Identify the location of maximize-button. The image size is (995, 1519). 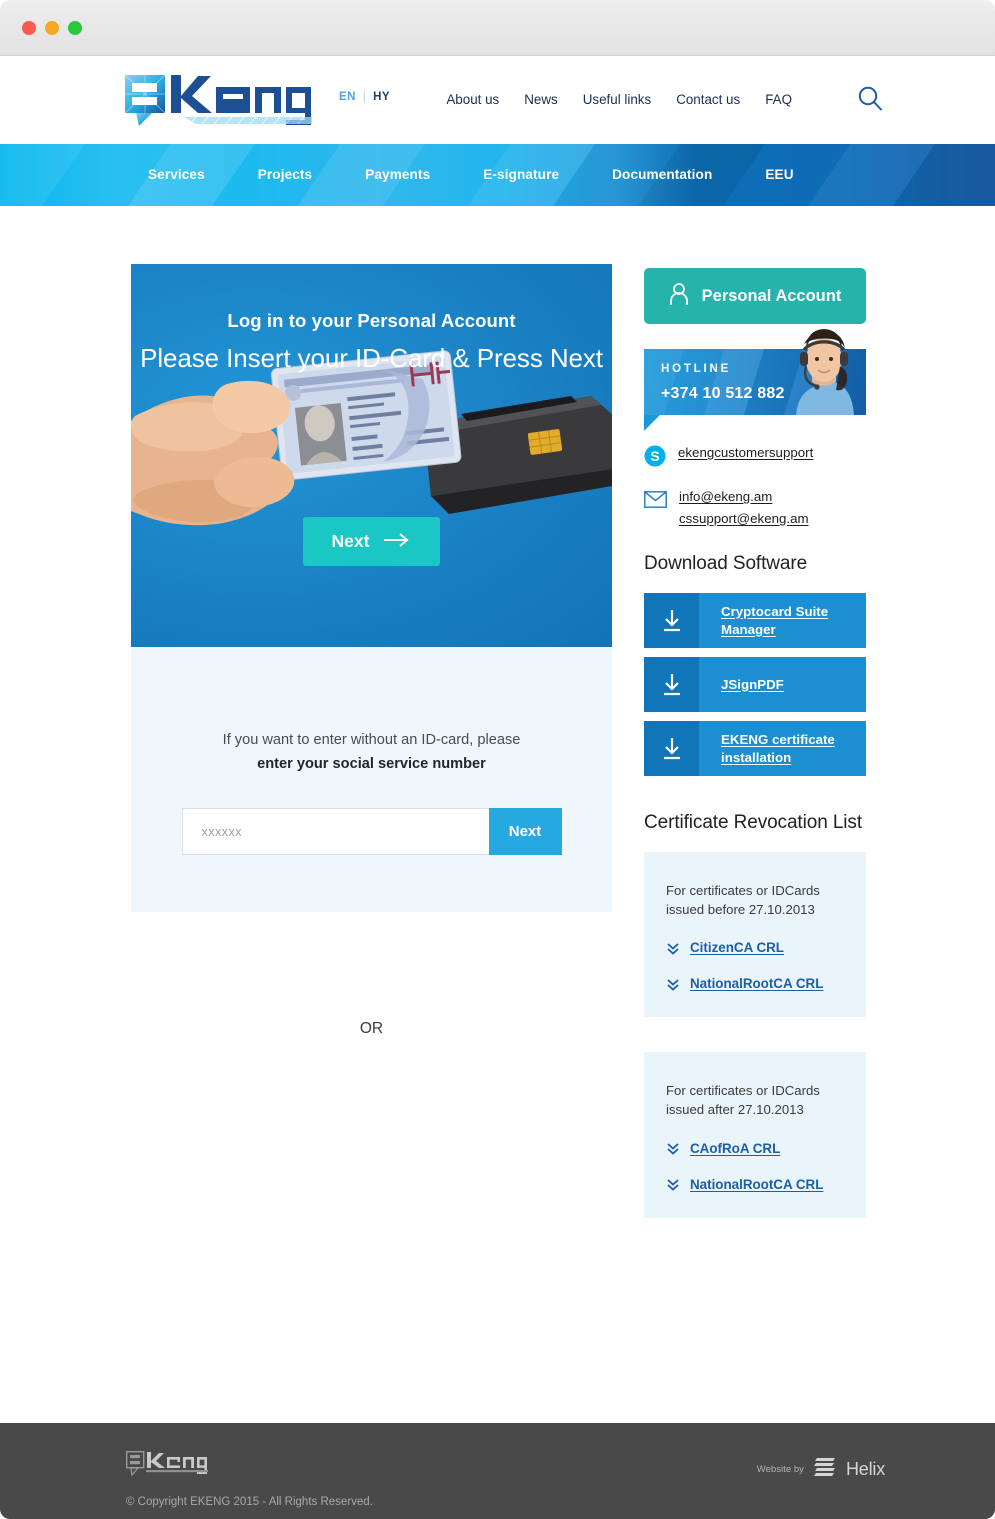
(75, 27).